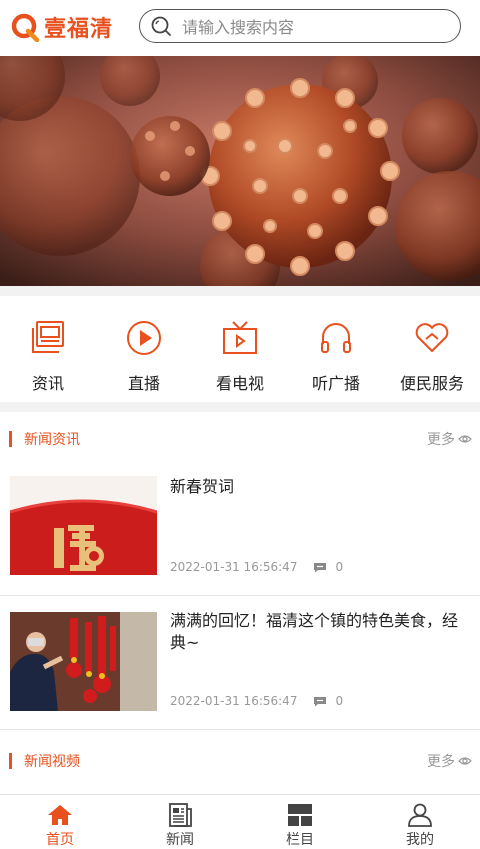 This screenshot has height=849, width=480. I want to click on quick-nav: 资讯 直播 看电视 听广播 便民服务, so click(240, 349).